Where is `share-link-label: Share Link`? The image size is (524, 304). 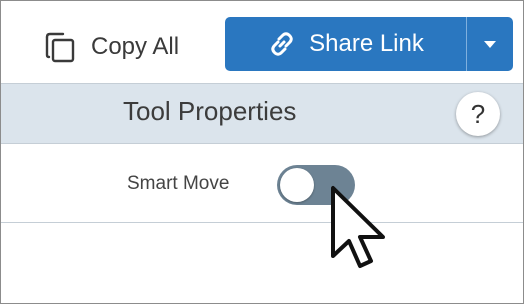
share-link-label: Share Link is located at coordinates (366, 43).